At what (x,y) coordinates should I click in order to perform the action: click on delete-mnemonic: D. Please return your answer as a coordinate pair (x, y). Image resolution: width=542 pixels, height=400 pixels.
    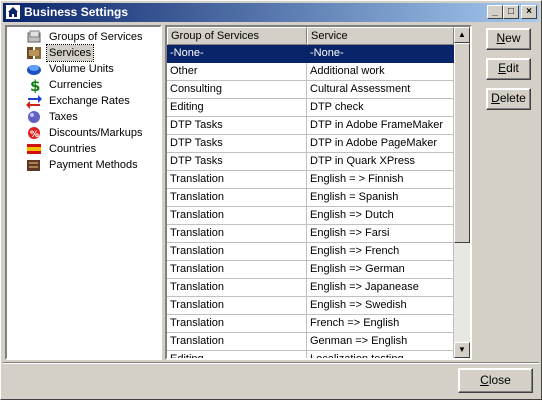
    Looking at the image, I should click on (495, 98).